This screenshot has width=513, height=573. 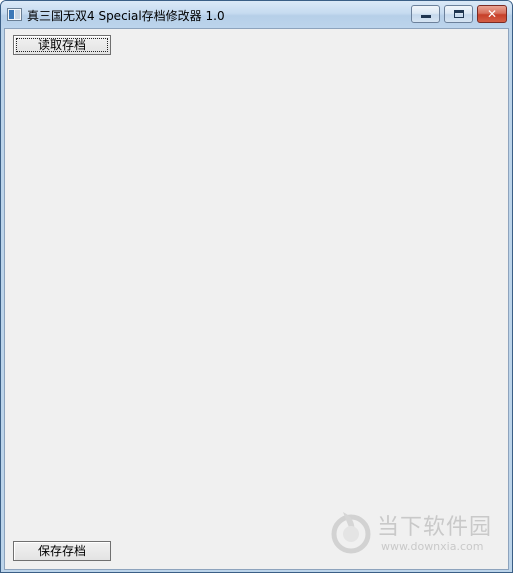 I want to click on close-button: ✕, so click(x=492, y=14).